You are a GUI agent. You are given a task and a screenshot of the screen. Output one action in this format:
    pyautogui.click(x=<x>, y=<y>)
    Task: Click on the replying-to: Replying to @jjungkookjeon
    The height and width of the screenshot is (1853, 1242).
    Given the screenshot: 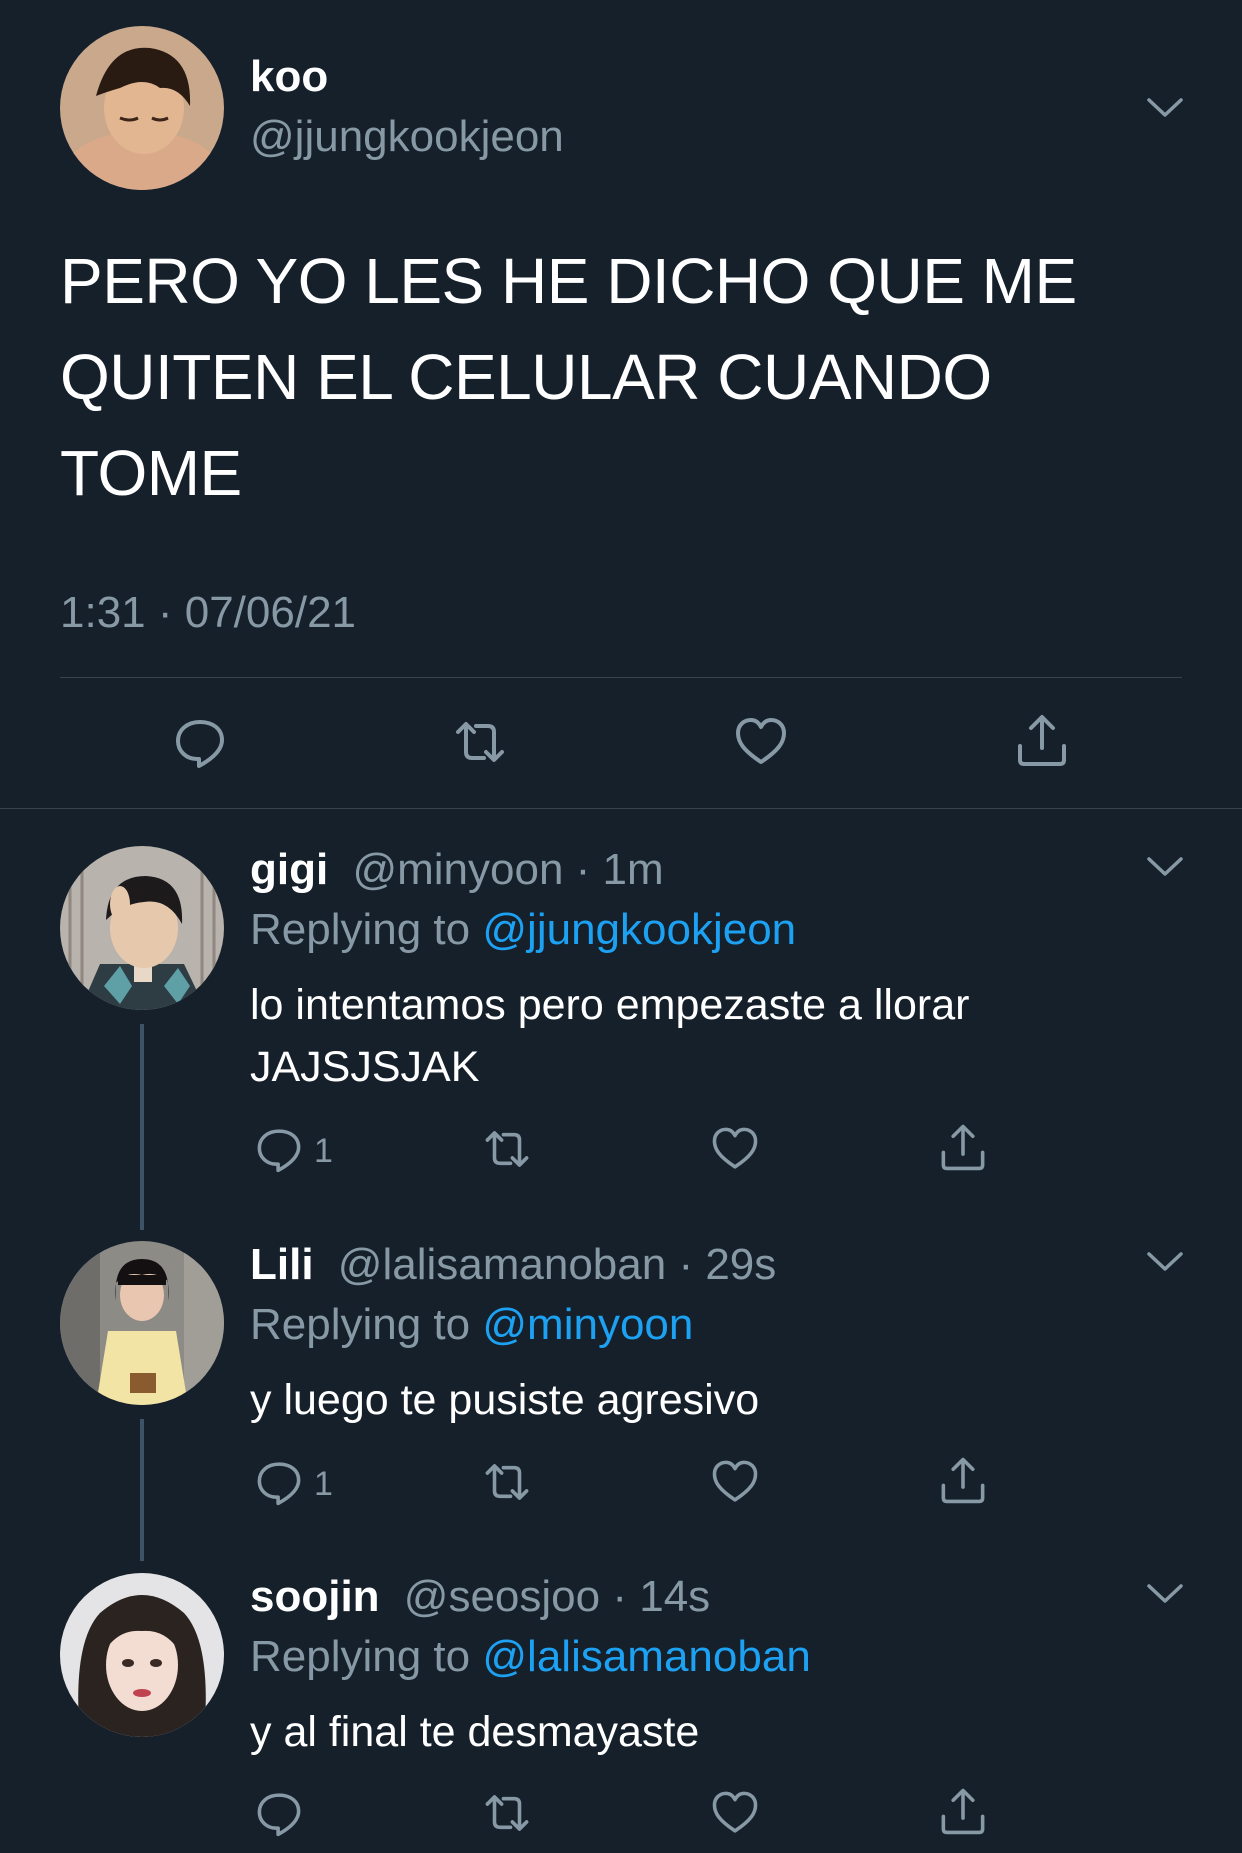 What is the action you would take?
    pyautogui.click(x=523, y=930)
    